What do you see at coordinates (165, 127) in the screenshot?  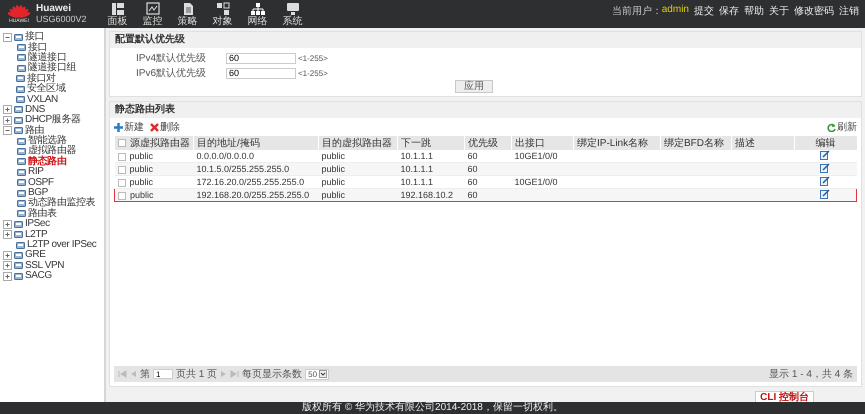 I see `delete-button: 删除` at bounding box center [165, 127].